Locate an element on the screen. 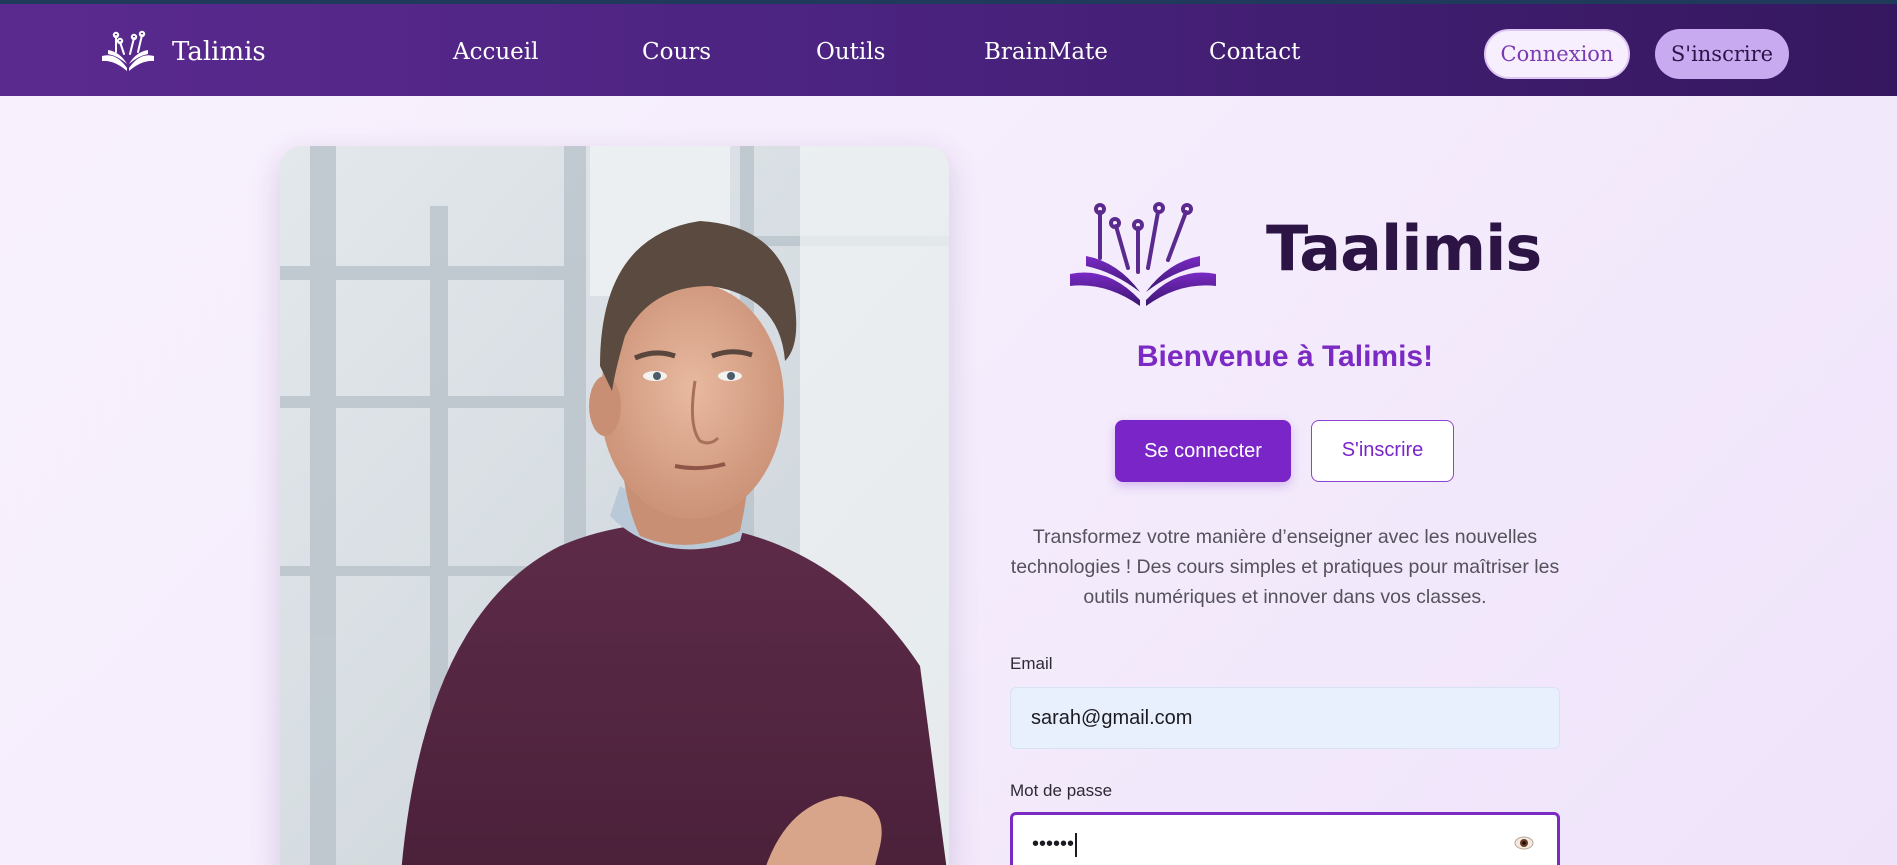 Image resolution: width=1897 pixels, height=865 pixels. brand: Talimis is located at coordinates (182, 52).